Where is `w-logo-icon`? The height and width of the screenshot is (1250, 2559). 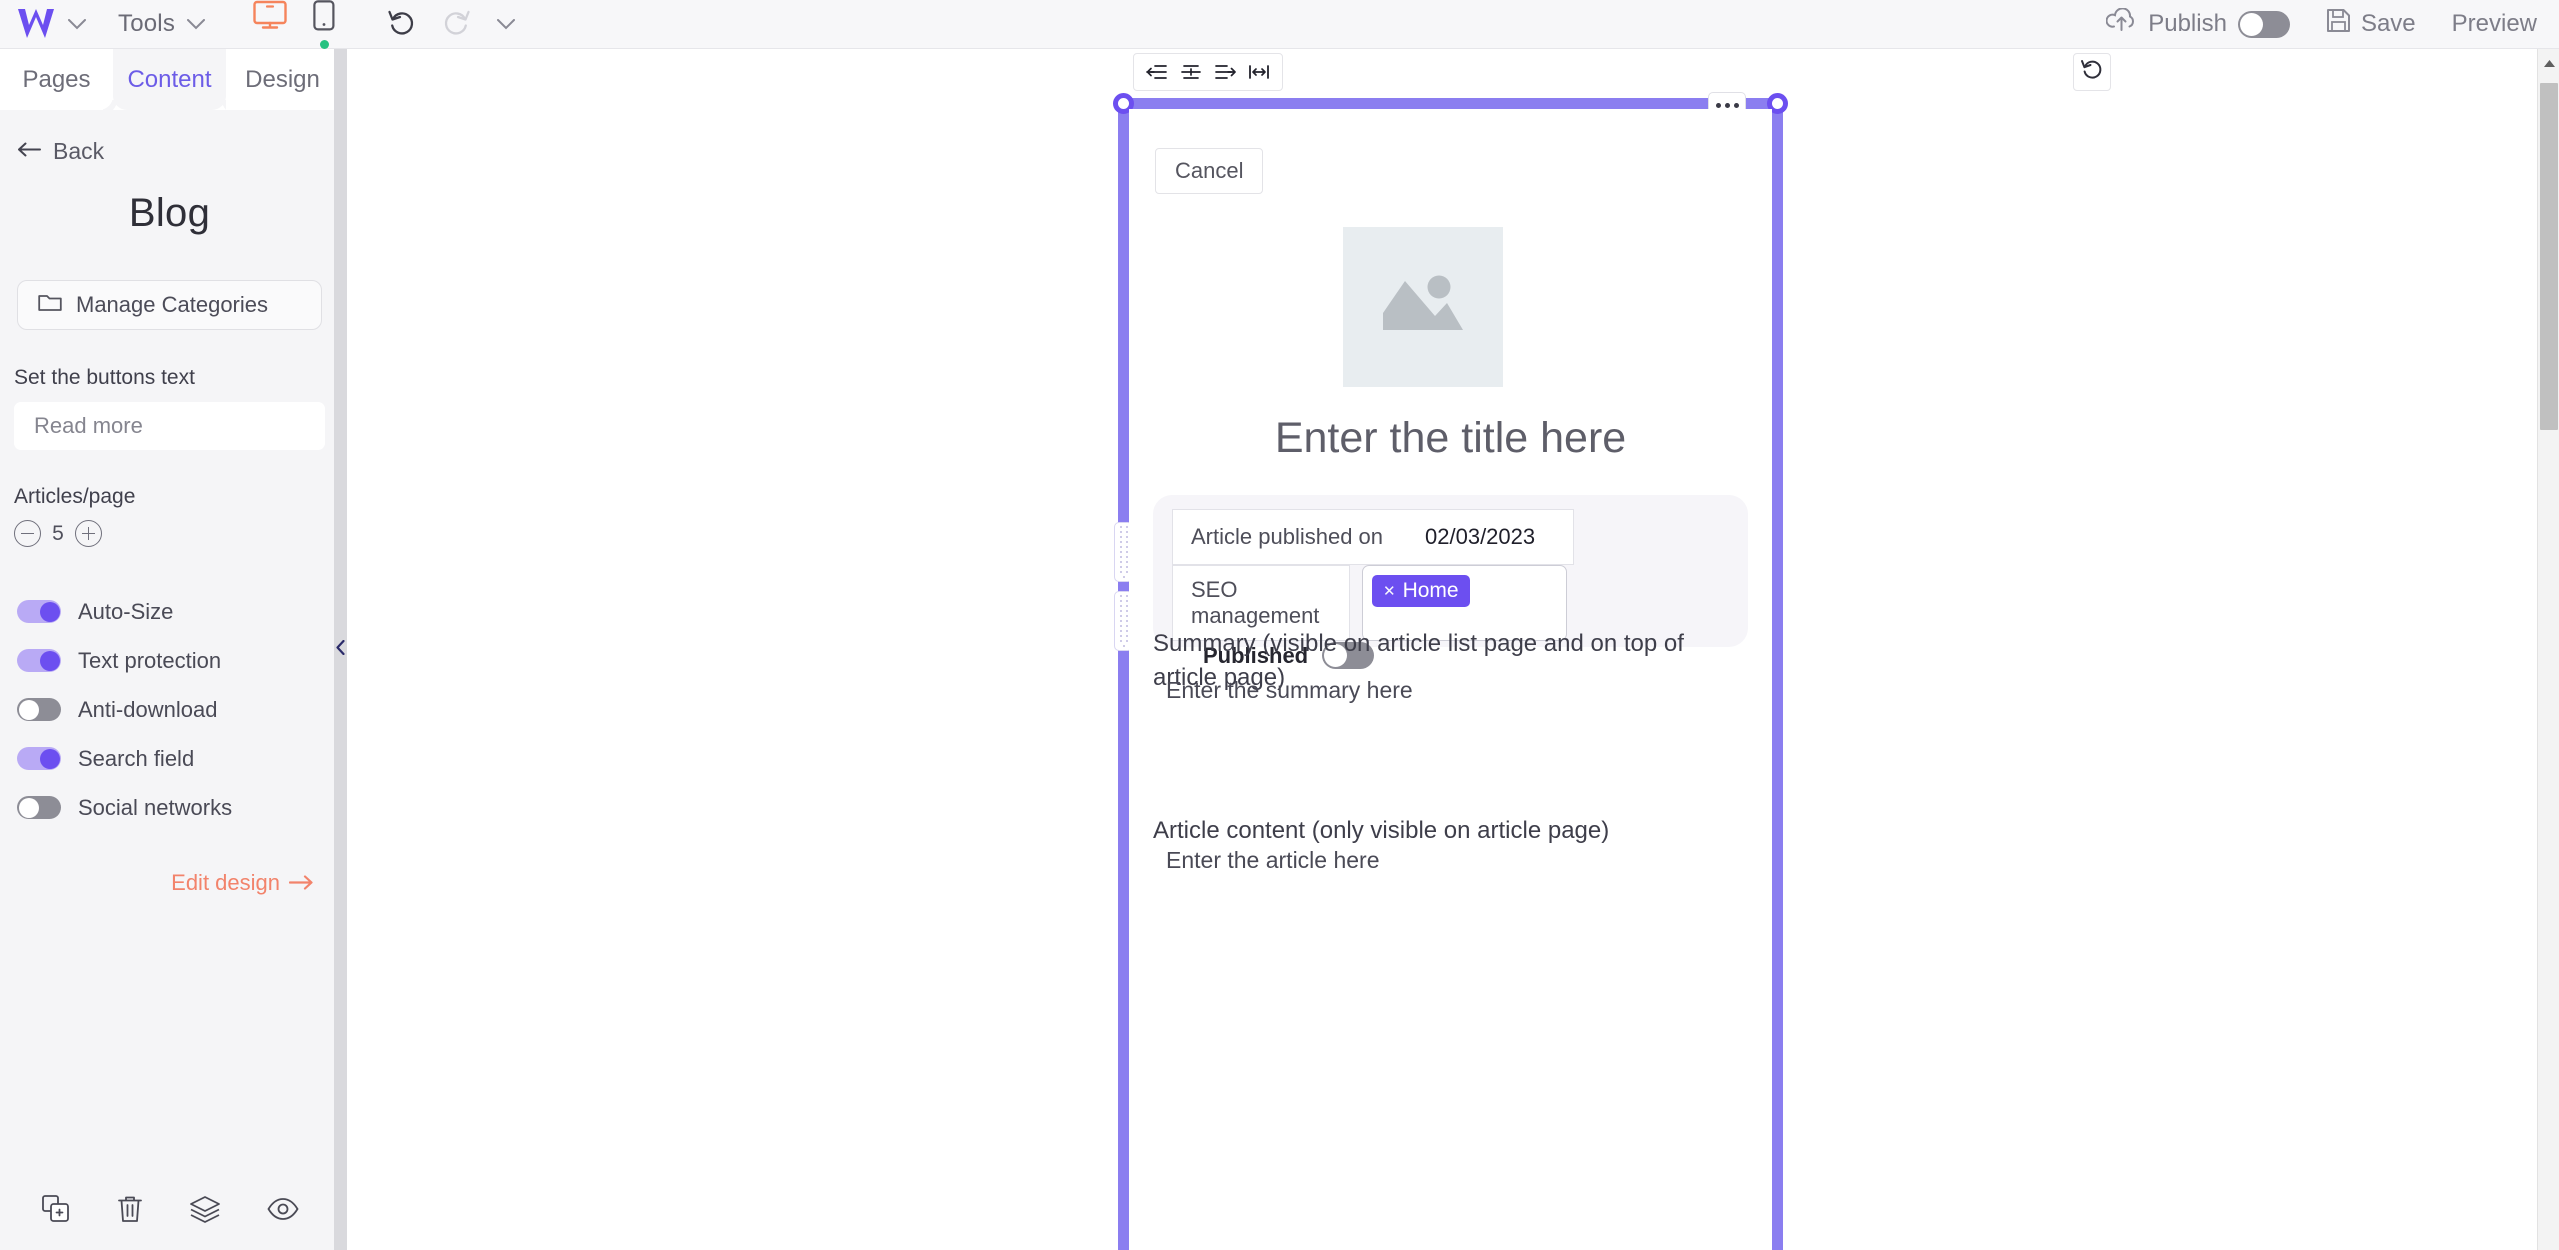
w-logo-icon is located at coordinates (36, 24).